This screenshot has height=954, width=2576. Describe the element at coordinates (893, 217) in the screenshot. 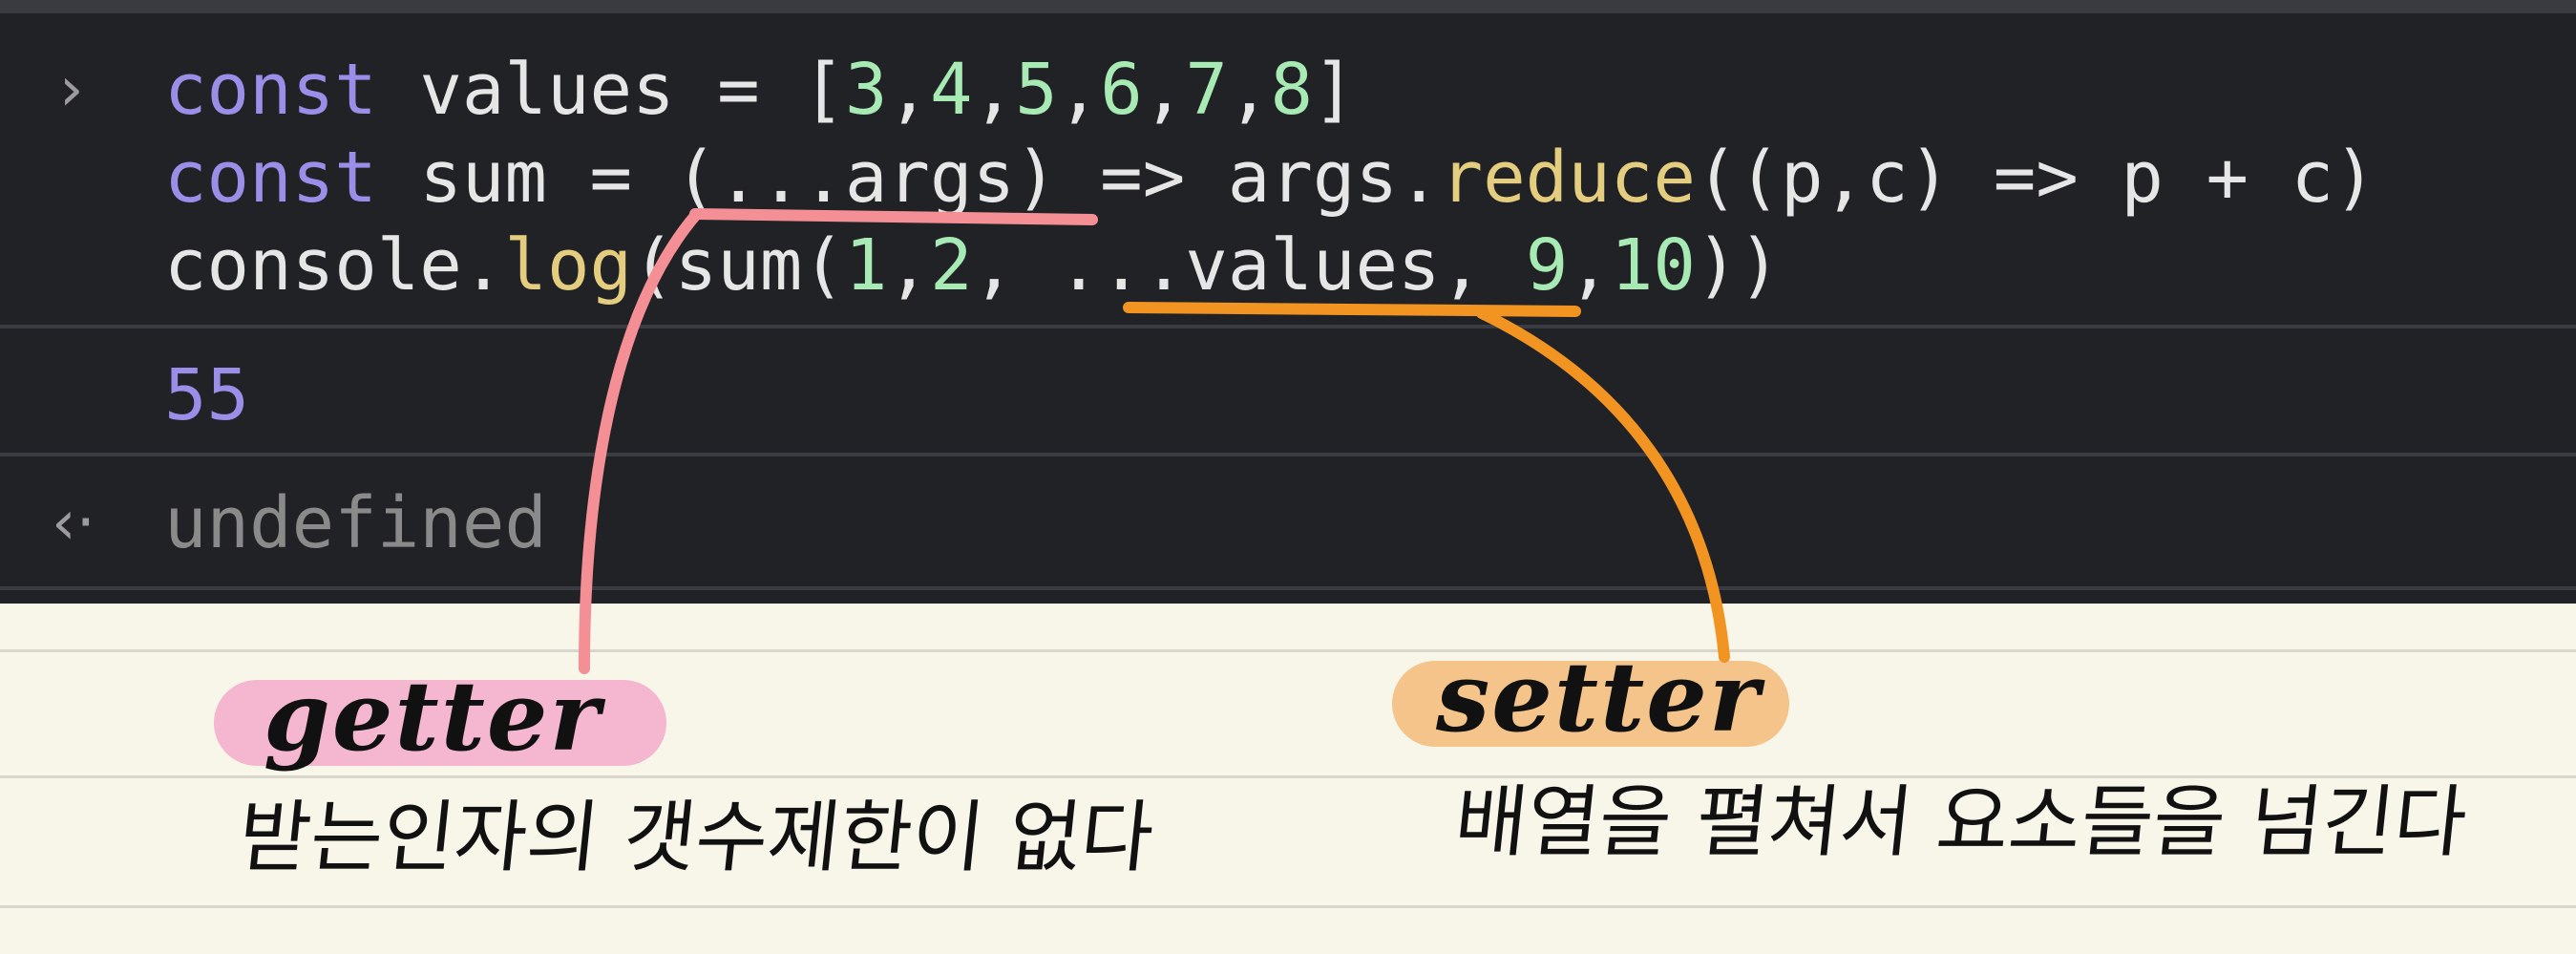

I see `getter-underline` at that location.